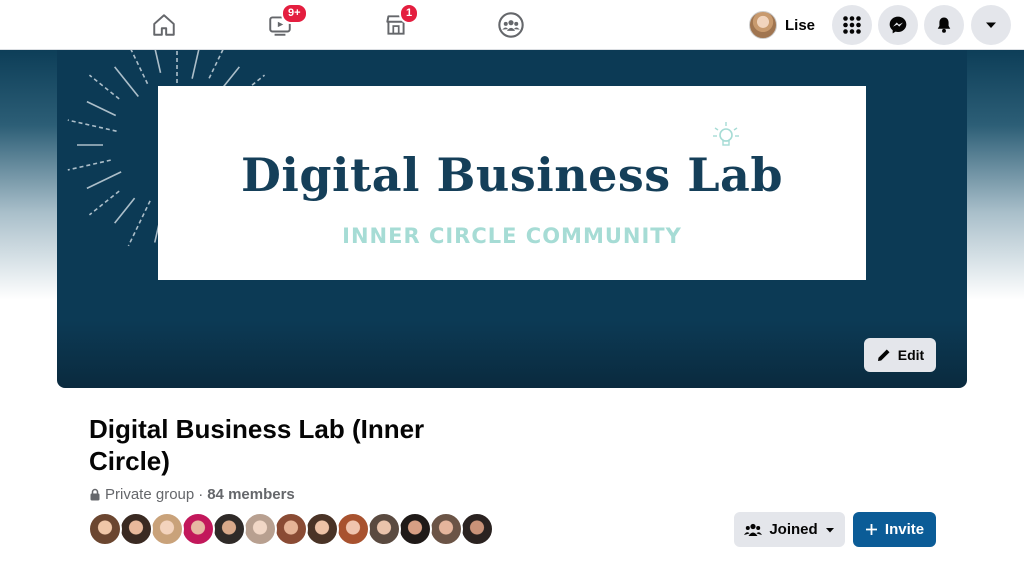  What do you see at coordinates (904, 529) in the screenshot?
I see `invite-label: Invite` at bounding box center [904, 529].